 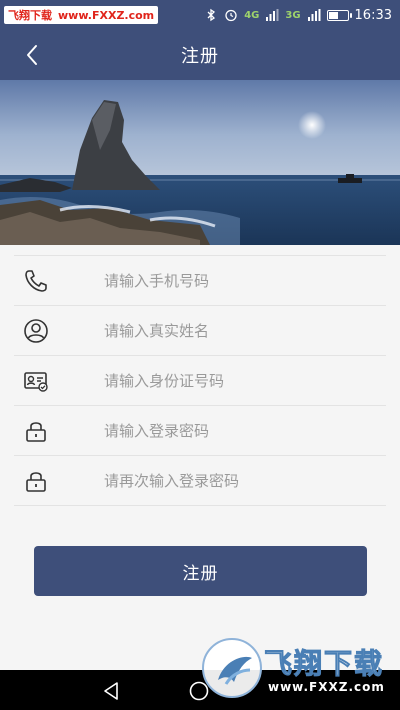 I want to click on id-number-input, so click(x=245, y=380).